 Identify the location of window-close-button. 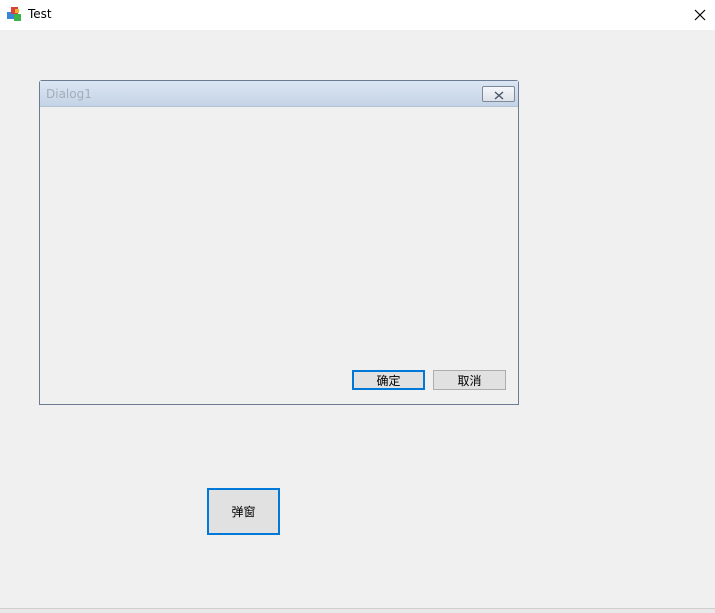
(700, 15).